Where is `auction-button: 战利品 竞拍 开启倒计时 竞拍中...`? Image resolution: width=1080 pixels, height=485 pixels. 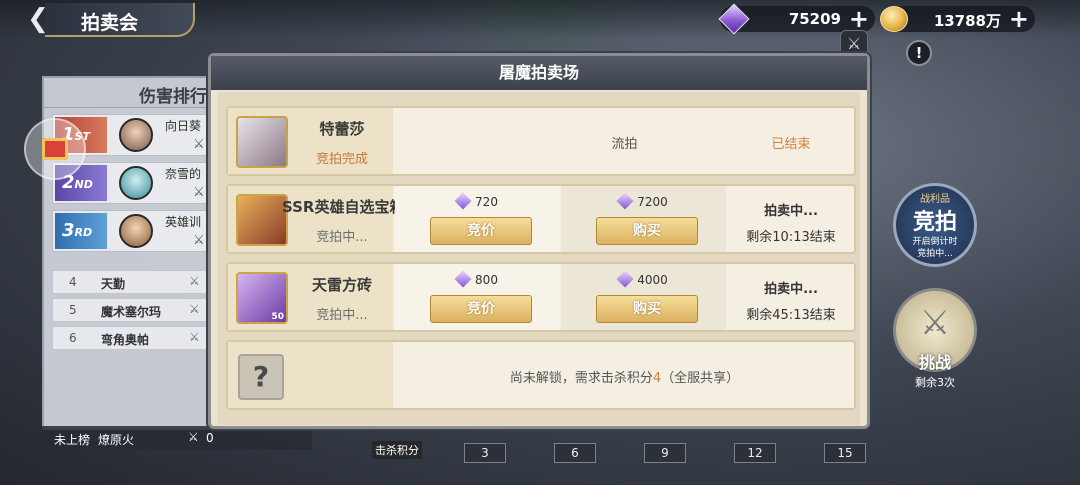 auction-button: 战利品 竞拍 开启倒计时 竞拍中... is located at coordinates (935, 225).